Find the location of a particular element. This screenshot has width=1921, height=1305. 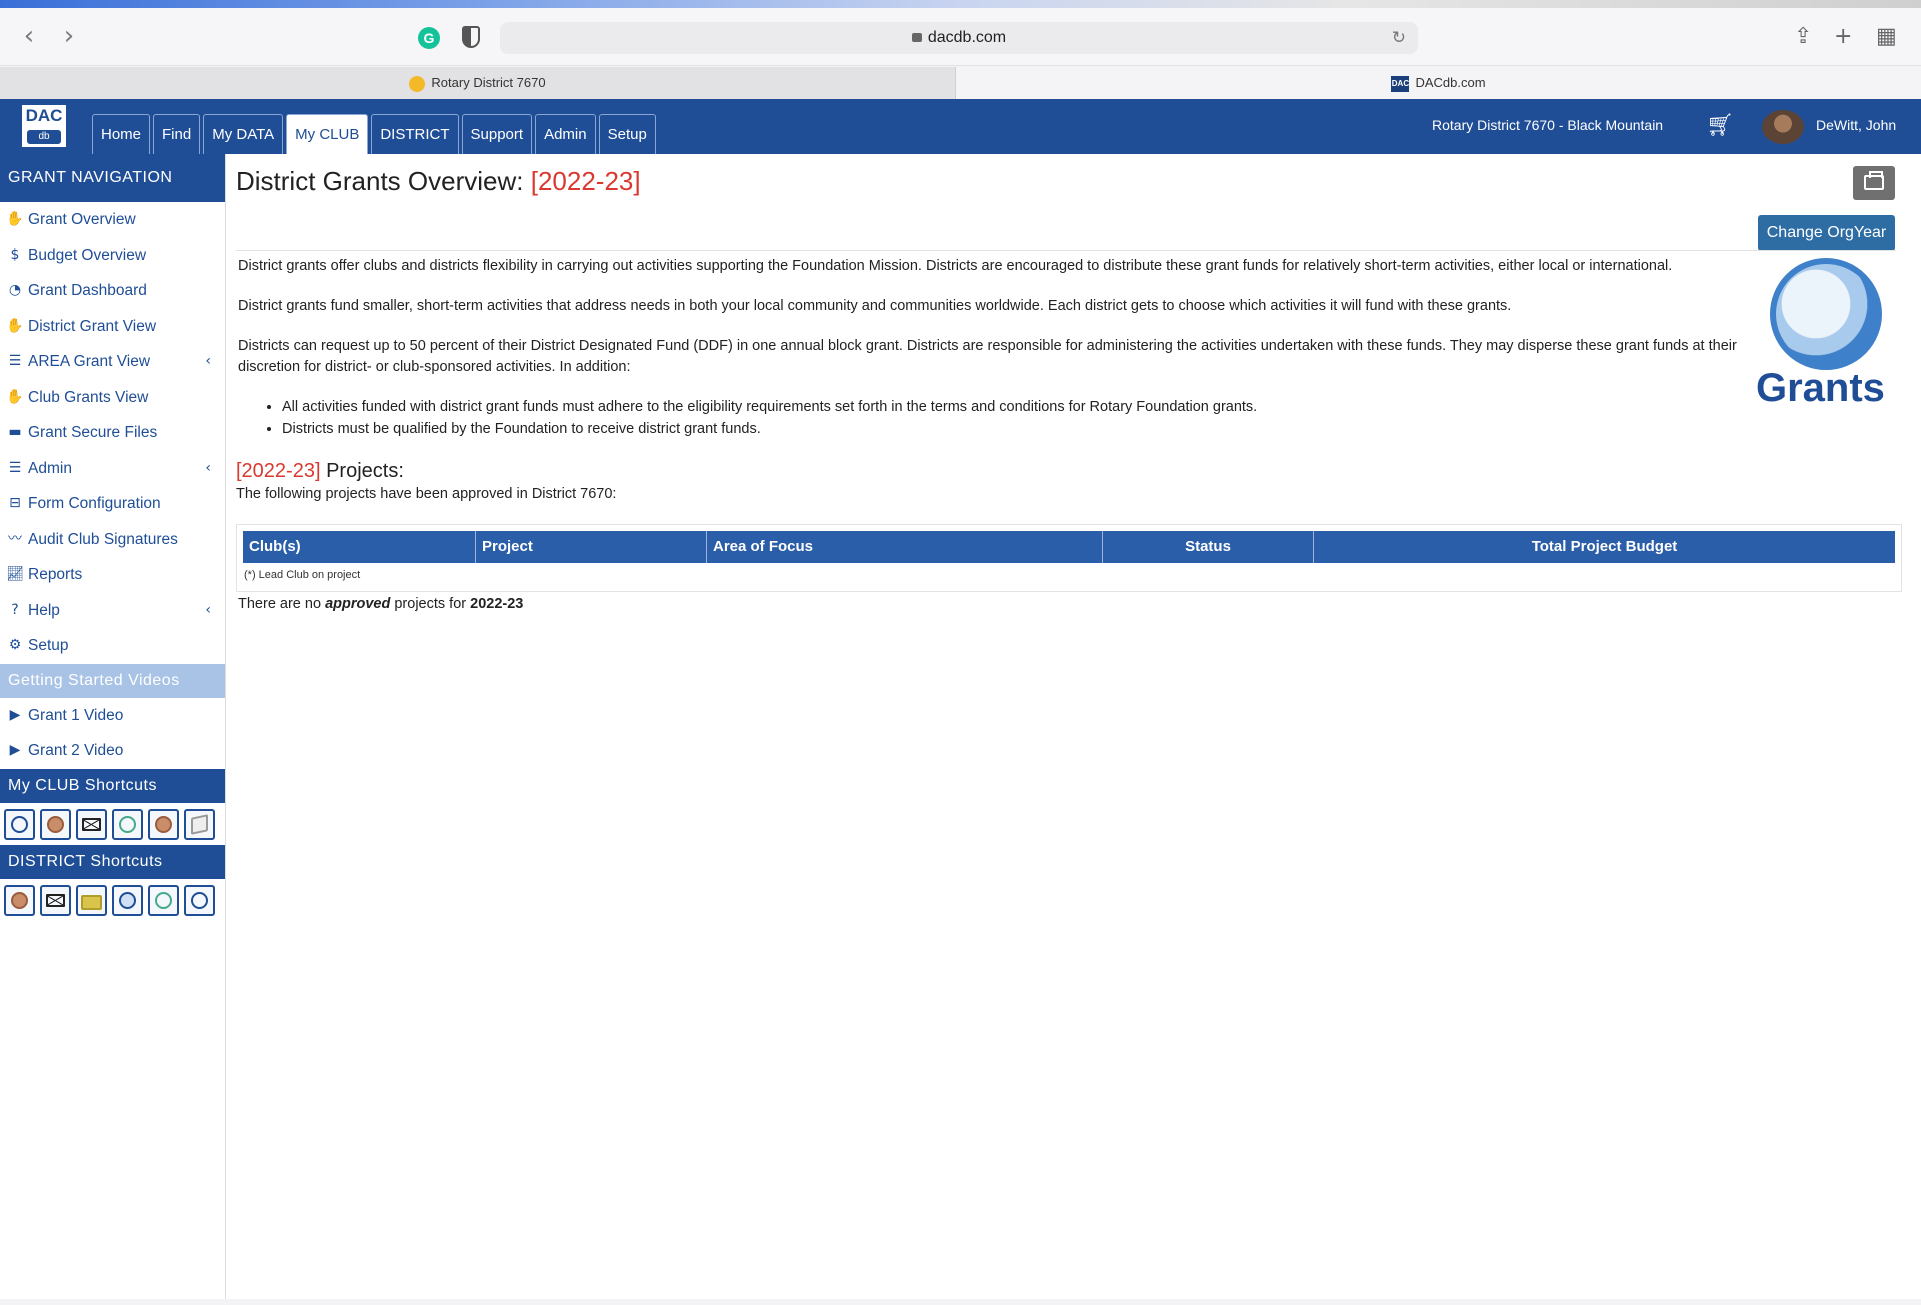

sidebar-item-label: Grant Overview is located at coordinates (82, 219).